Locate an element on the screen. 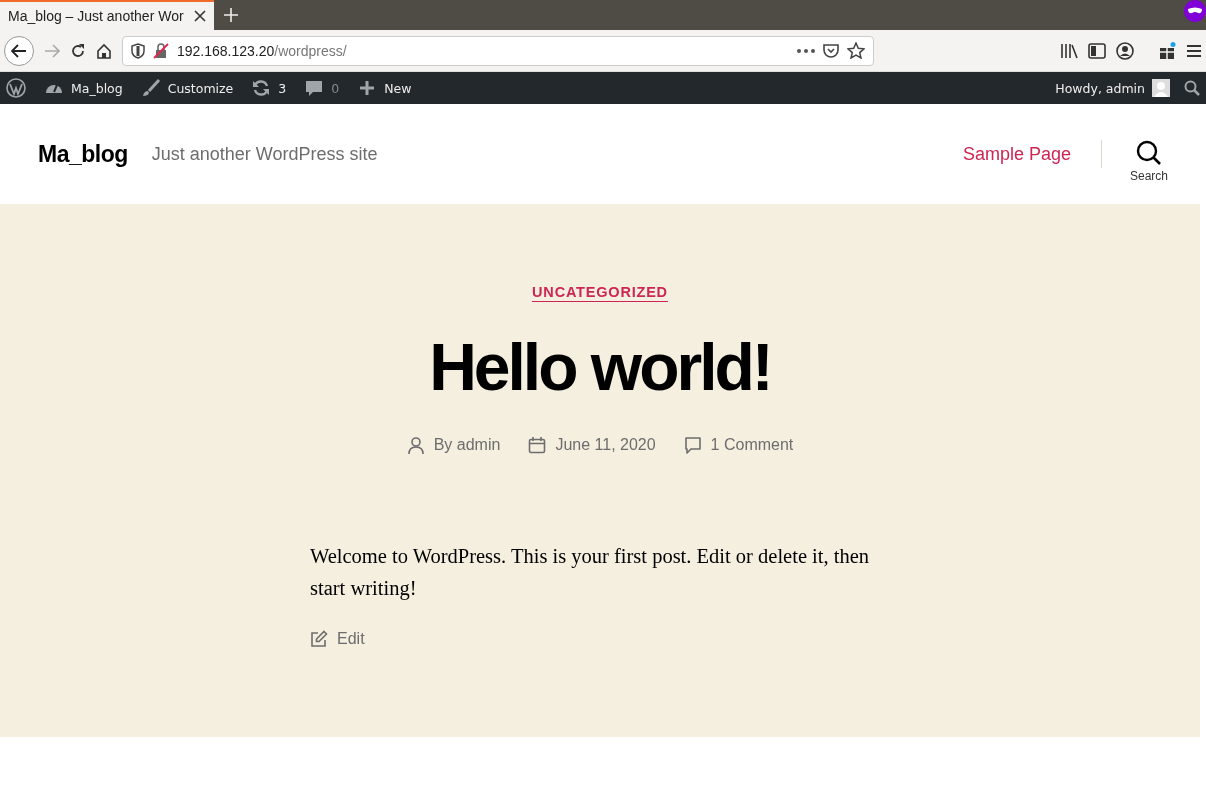 The image size is (1206, 812). browser-tab: Ma_blog – Just another Wor is located at coordinates (107, 15).